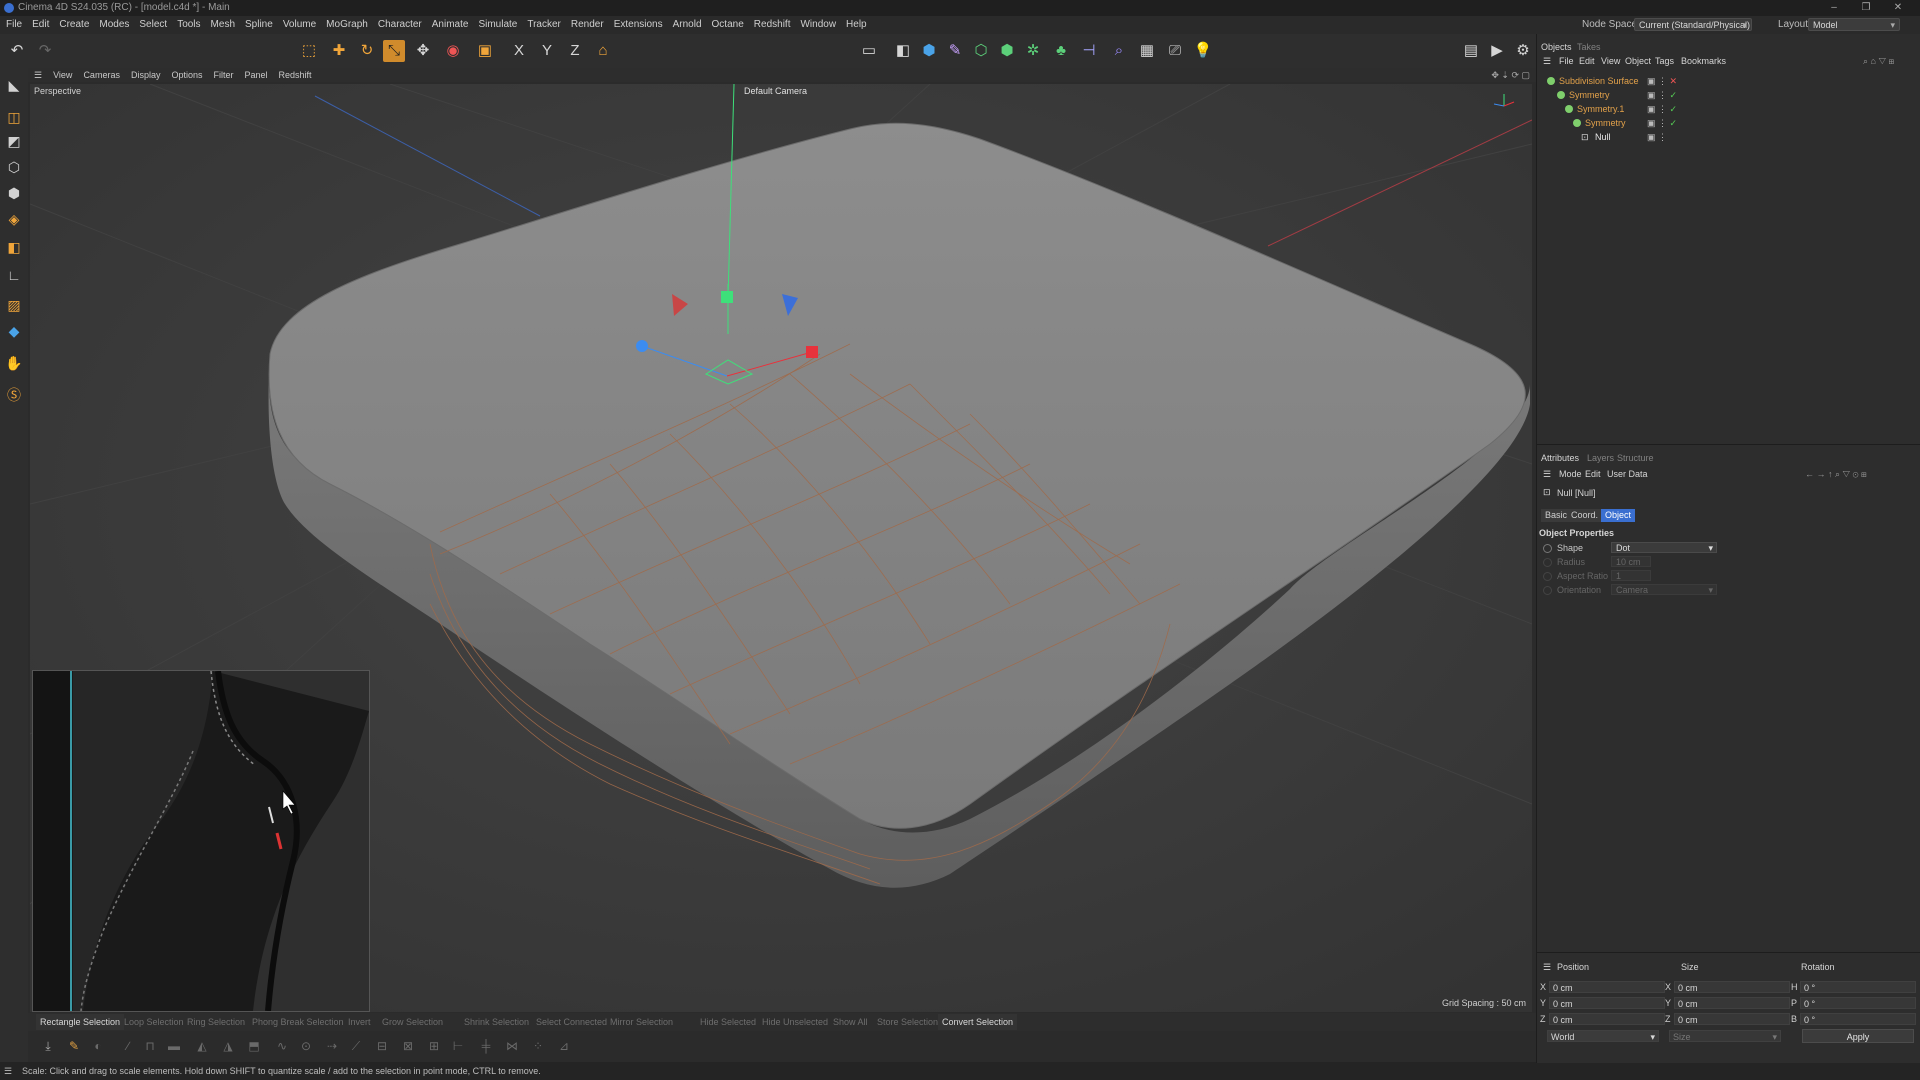 This screenshot has width=1920, height=1080. I want to click on menu-octane: Octane, so click(728, 25).